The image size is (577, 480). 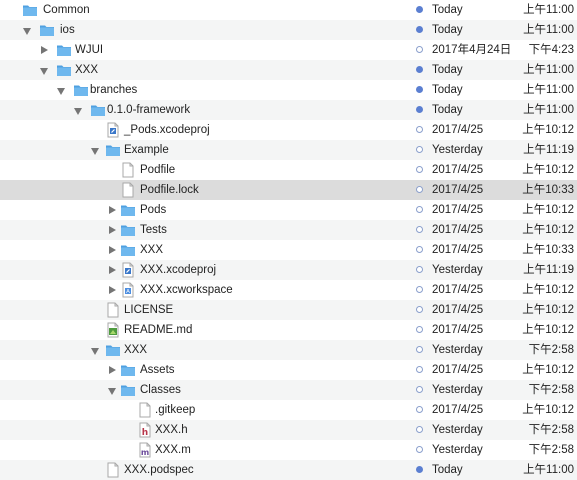 I want to click on file-name: XXX.xcworkspace, so click(x=186, y=290).